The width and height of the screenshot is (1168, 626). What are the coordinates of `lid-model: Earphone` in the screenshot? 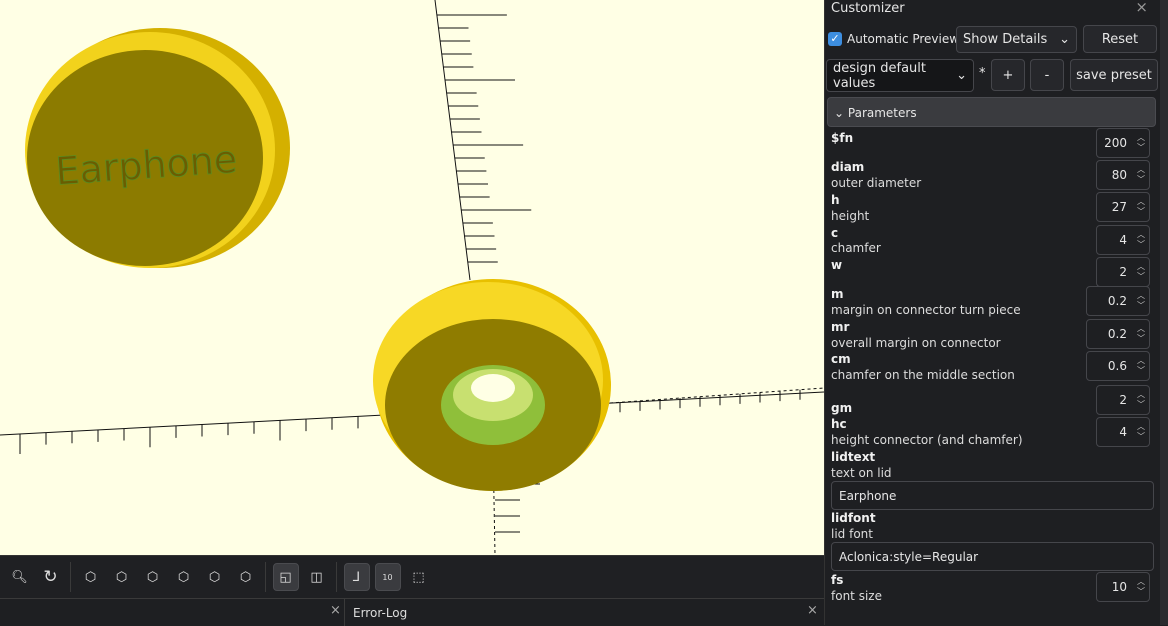 It's located at (157, 148).